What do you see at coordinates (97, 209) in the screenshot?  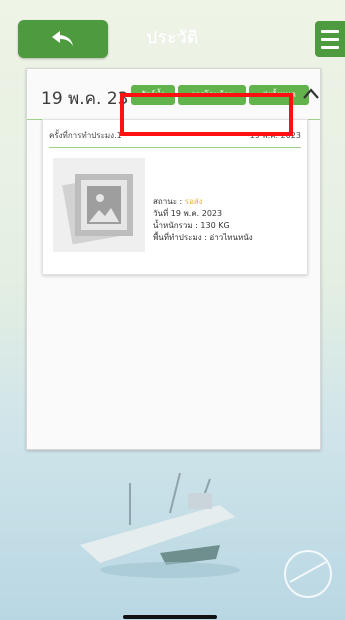 I see `image-placeholder-icon` at bounding box center [97, 209].